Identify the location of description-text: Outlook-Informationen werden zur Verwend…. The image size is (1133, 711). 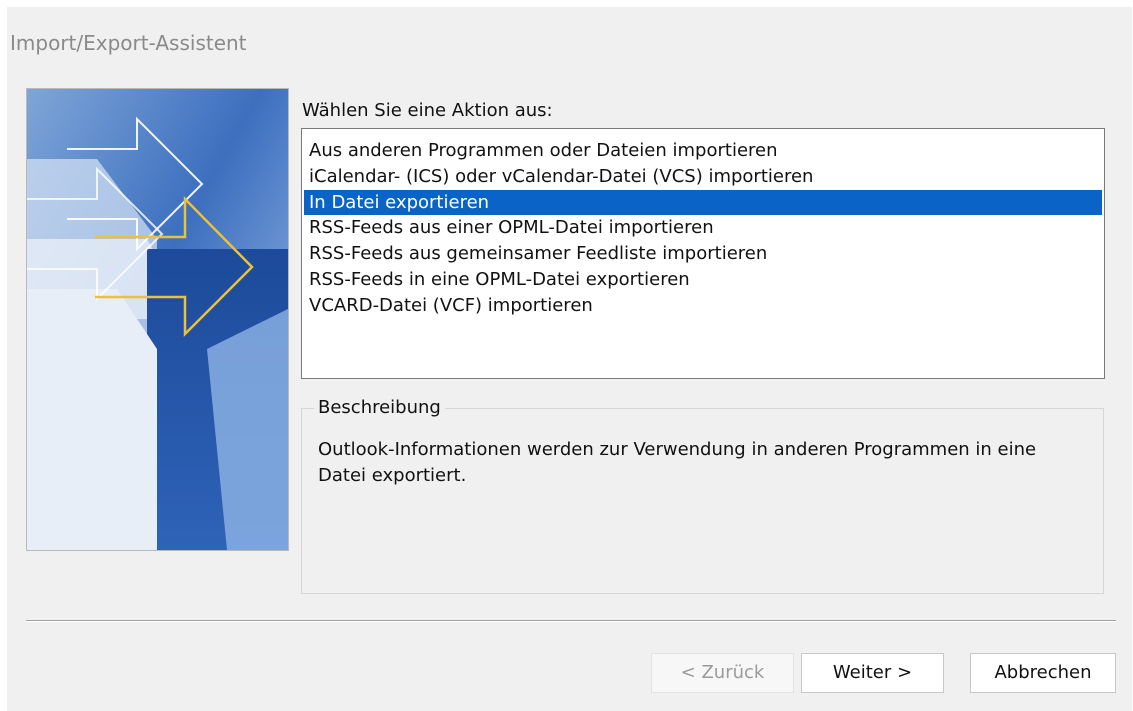
(677, 462).